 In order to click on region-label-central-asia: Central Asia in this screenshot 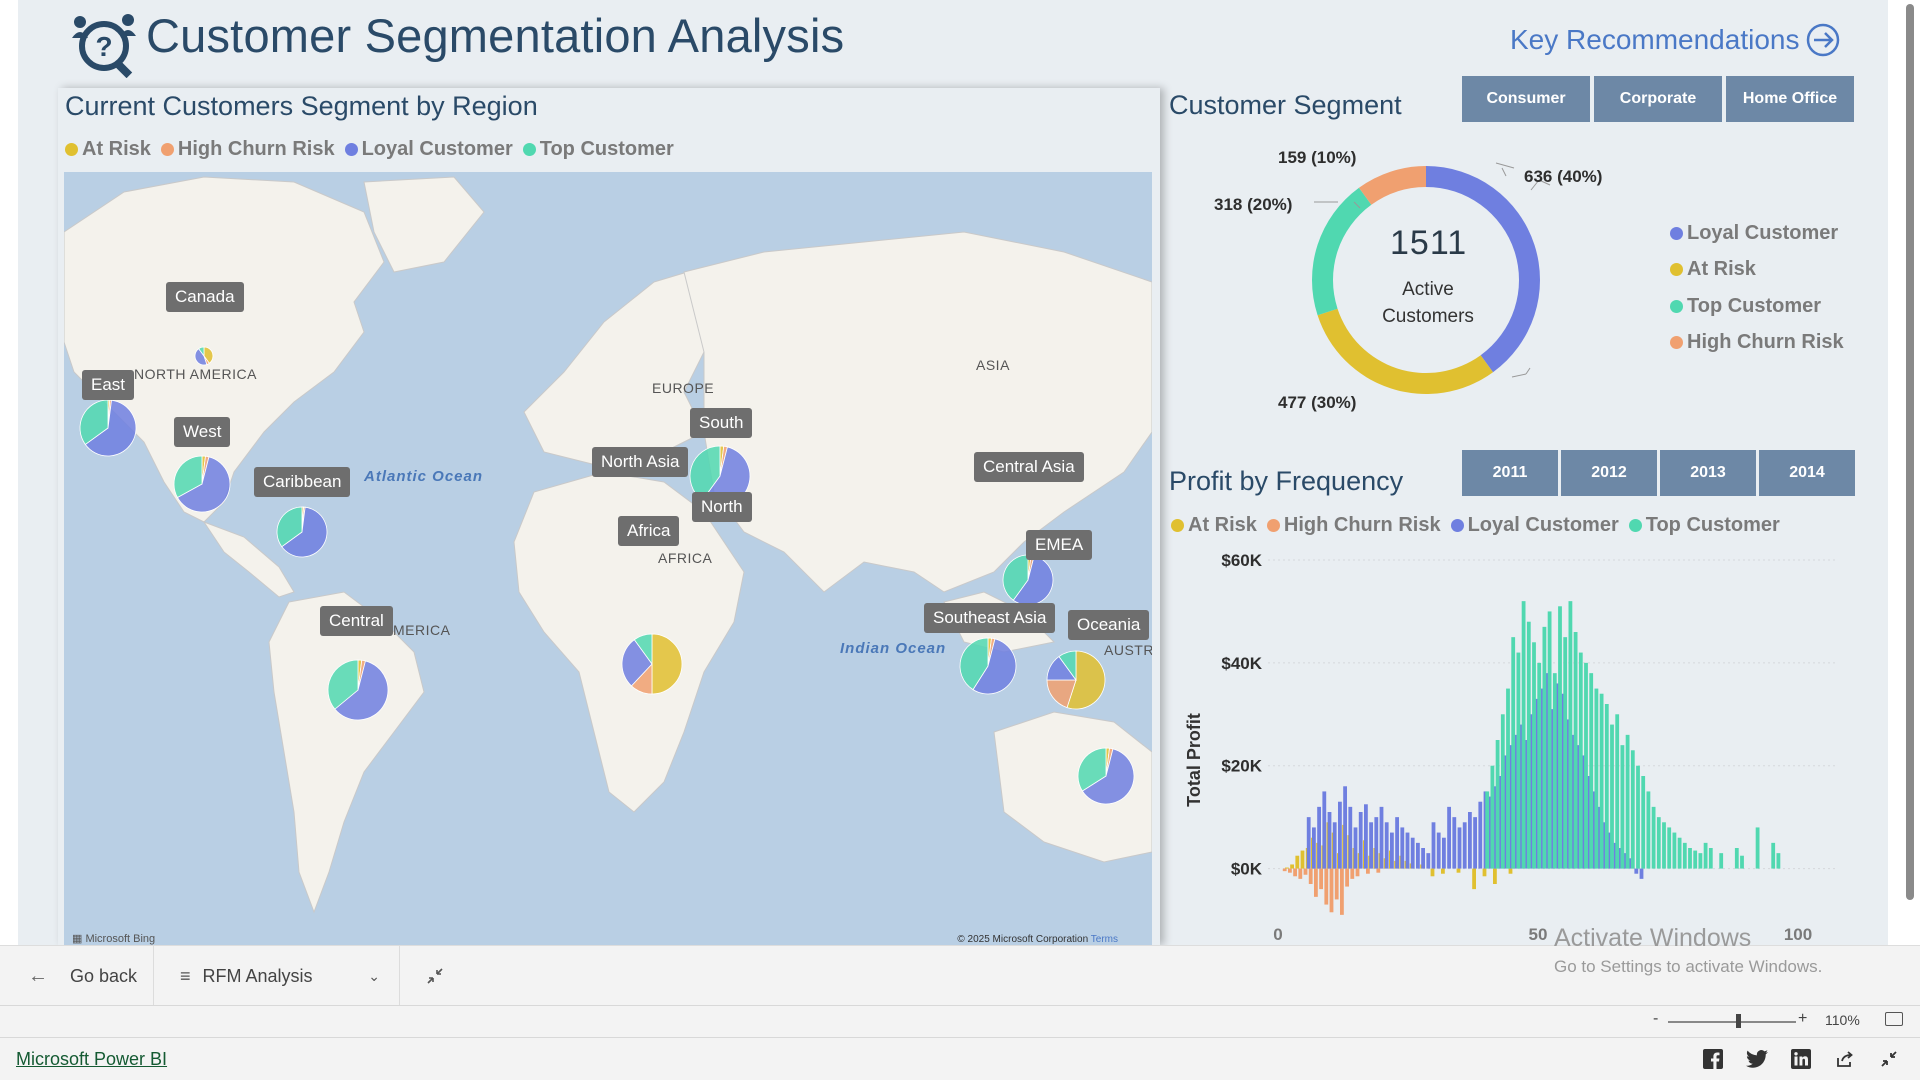, I will do `click(1029, 467)`.